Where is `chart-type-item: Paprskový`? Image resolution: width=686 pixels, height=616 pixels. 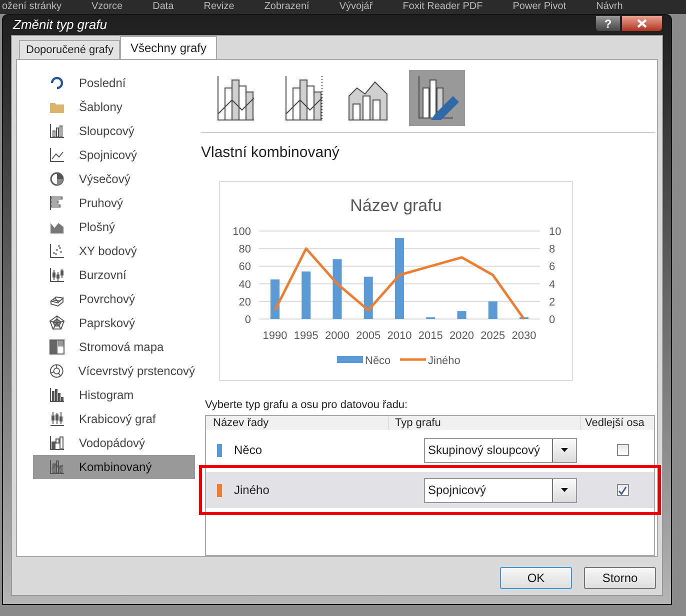
chart-type-item: Paprskový is located at coordinates (114, 323).